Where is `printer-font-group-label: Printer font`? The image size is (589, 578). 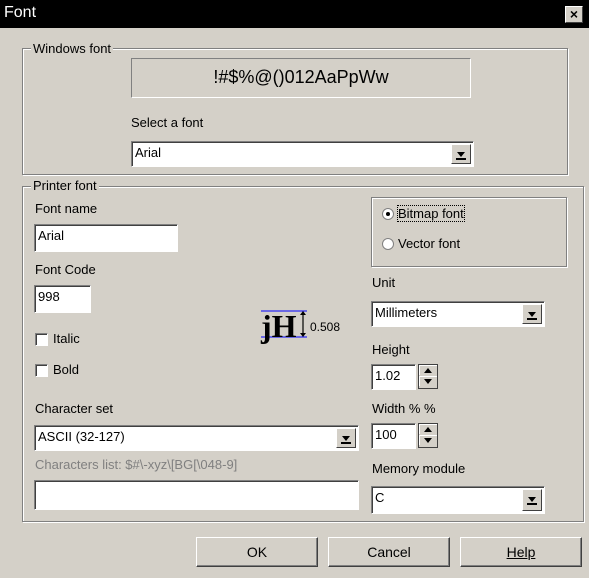
printer-font-group-label: Printer font is located at coordinates (65, 185).